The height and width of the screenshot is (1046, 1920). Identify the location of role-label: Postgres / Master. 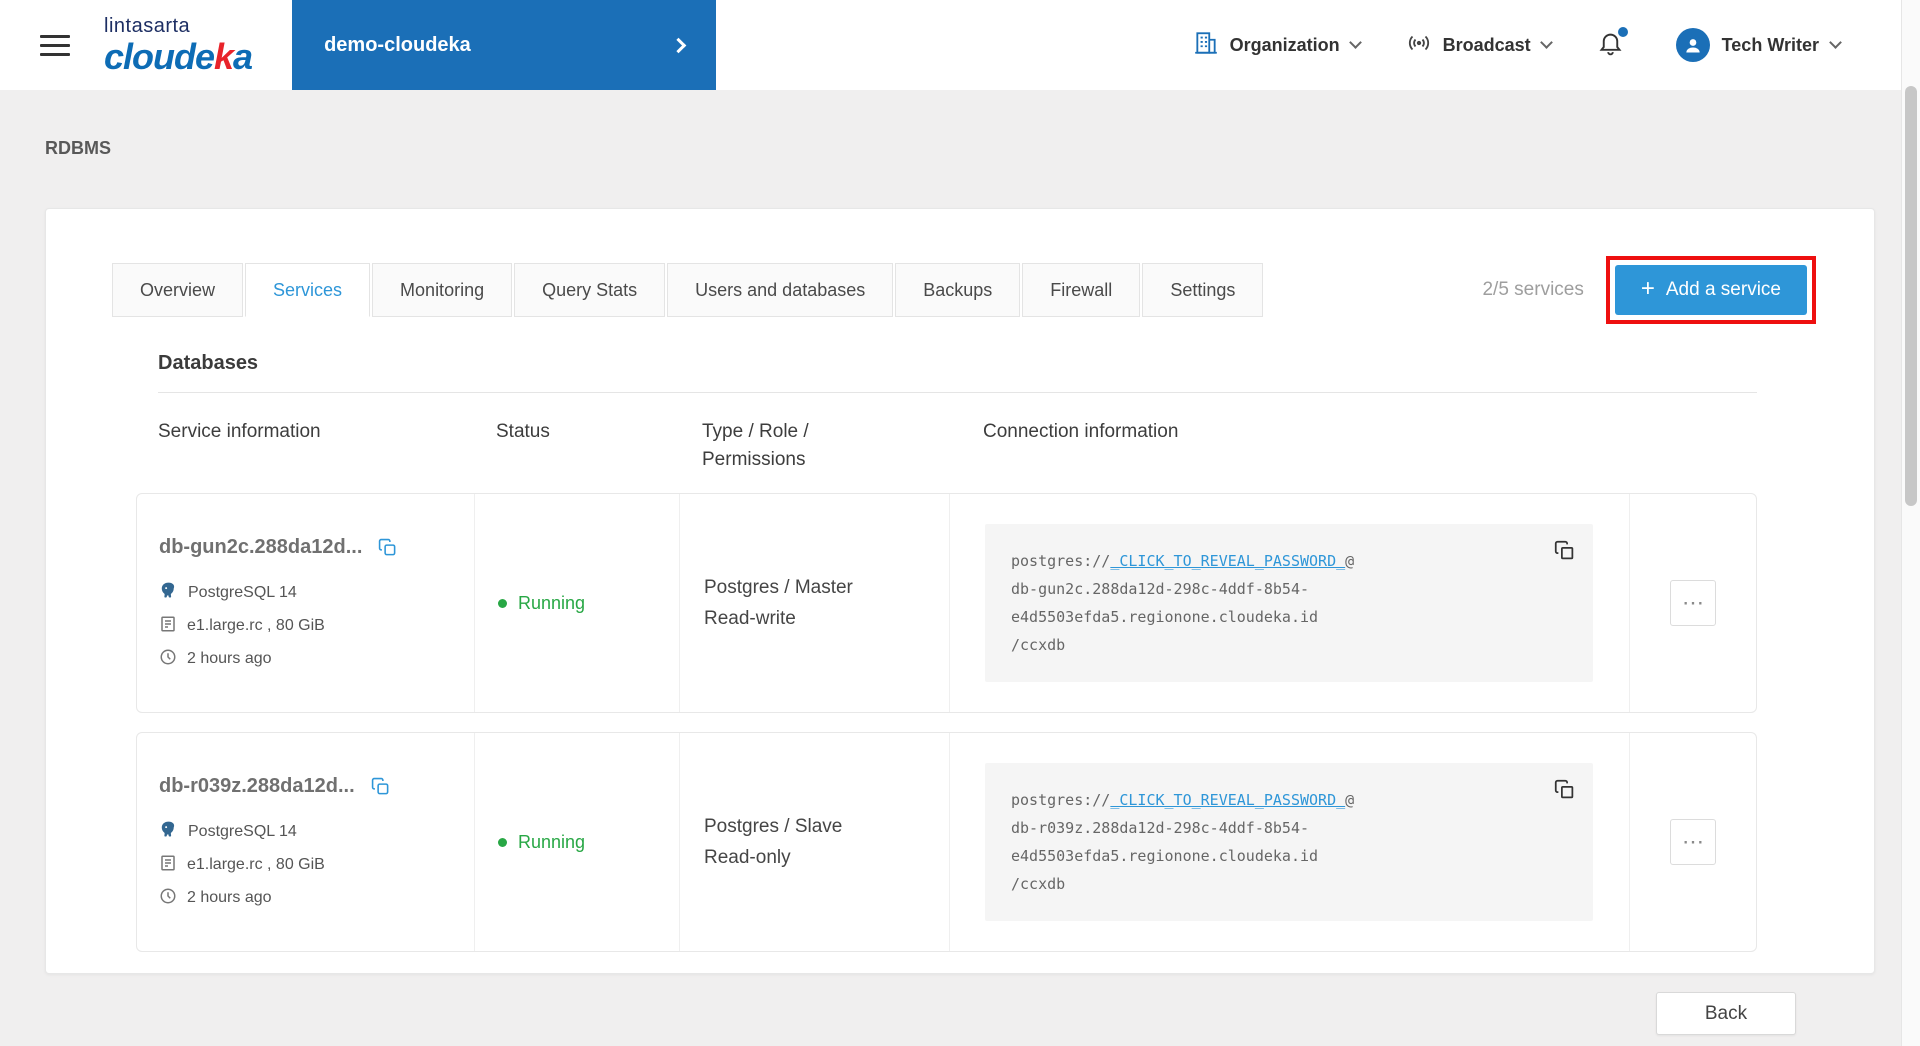
(778, 587).